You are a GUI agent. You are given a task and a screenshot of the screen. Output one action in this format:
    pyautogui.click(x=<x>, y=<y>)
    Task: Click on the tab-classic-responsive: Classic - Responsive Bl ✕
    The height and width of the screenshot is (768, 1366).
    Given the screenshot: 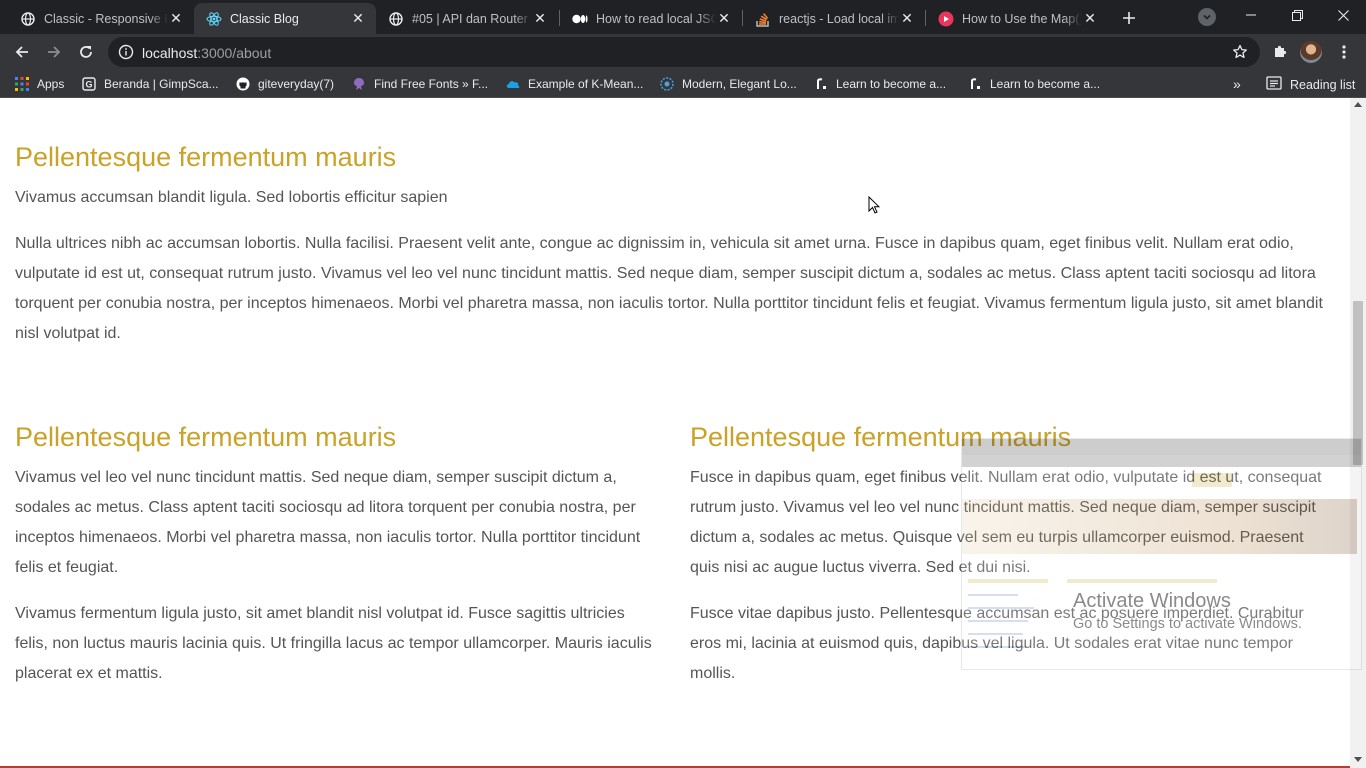 What is the action you would take?
    pyautogui.click(x=101, y=18)
    